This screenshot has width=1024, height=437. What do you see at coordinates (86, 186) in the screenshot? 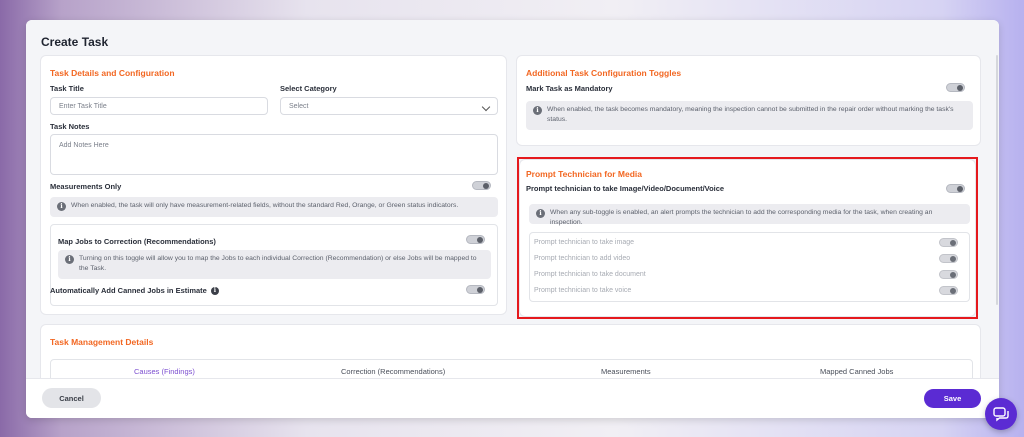
I see `measurements-only-label: Measurements Only` at bounding box center [86, 186].